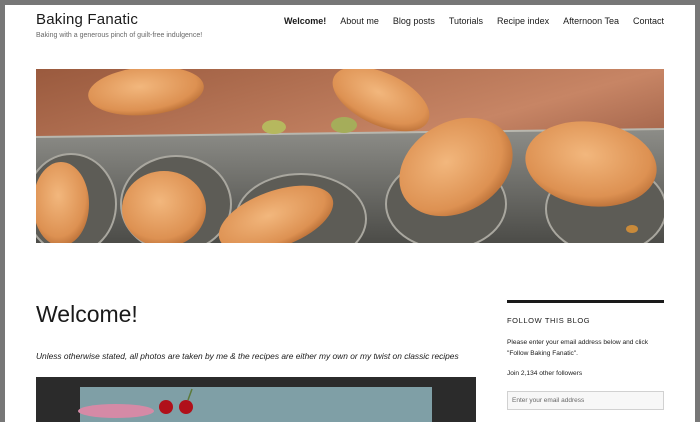 The width and height of the screenshot is (700, 422). Describe the element at coordinates (414, 21) in the screenshot. I see `nav-item-blog-posts: Blog posts` at that location.